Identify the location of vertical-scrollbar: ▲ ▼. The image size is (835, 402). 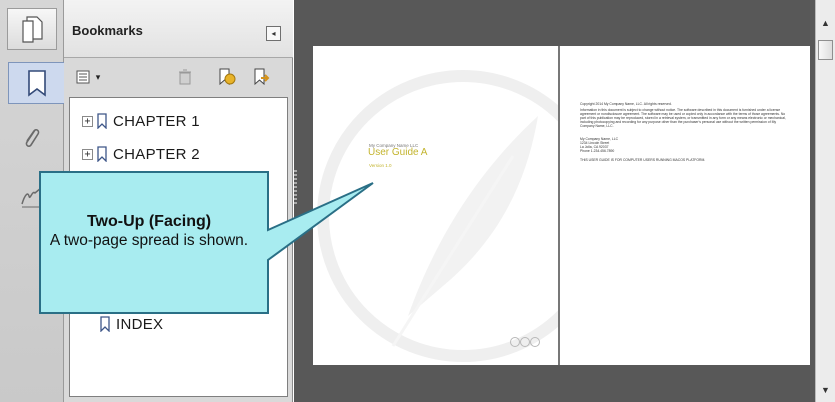
(825, 201).